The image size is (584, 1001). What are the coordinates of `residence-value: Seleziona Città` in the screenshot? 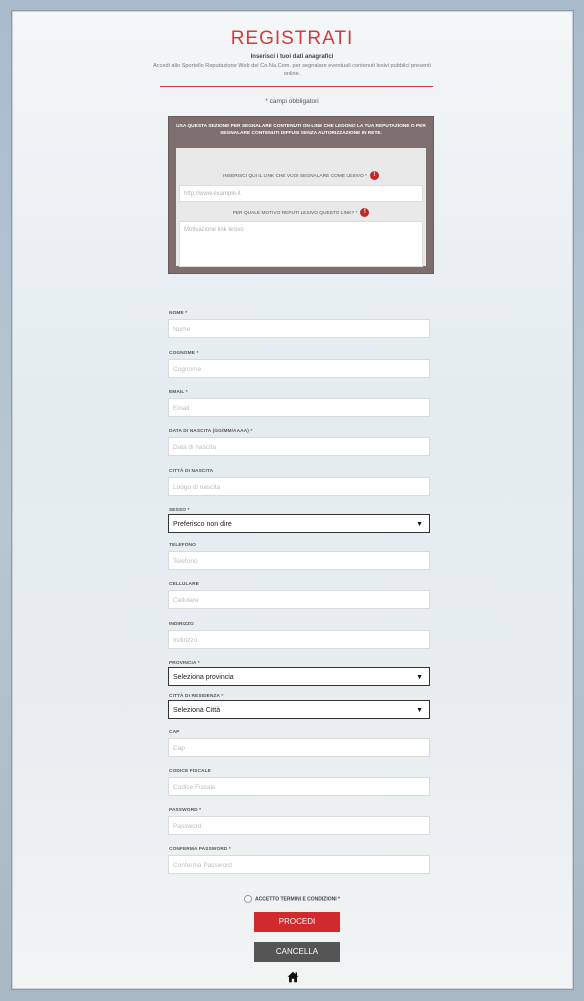 It's located at (197, 710).